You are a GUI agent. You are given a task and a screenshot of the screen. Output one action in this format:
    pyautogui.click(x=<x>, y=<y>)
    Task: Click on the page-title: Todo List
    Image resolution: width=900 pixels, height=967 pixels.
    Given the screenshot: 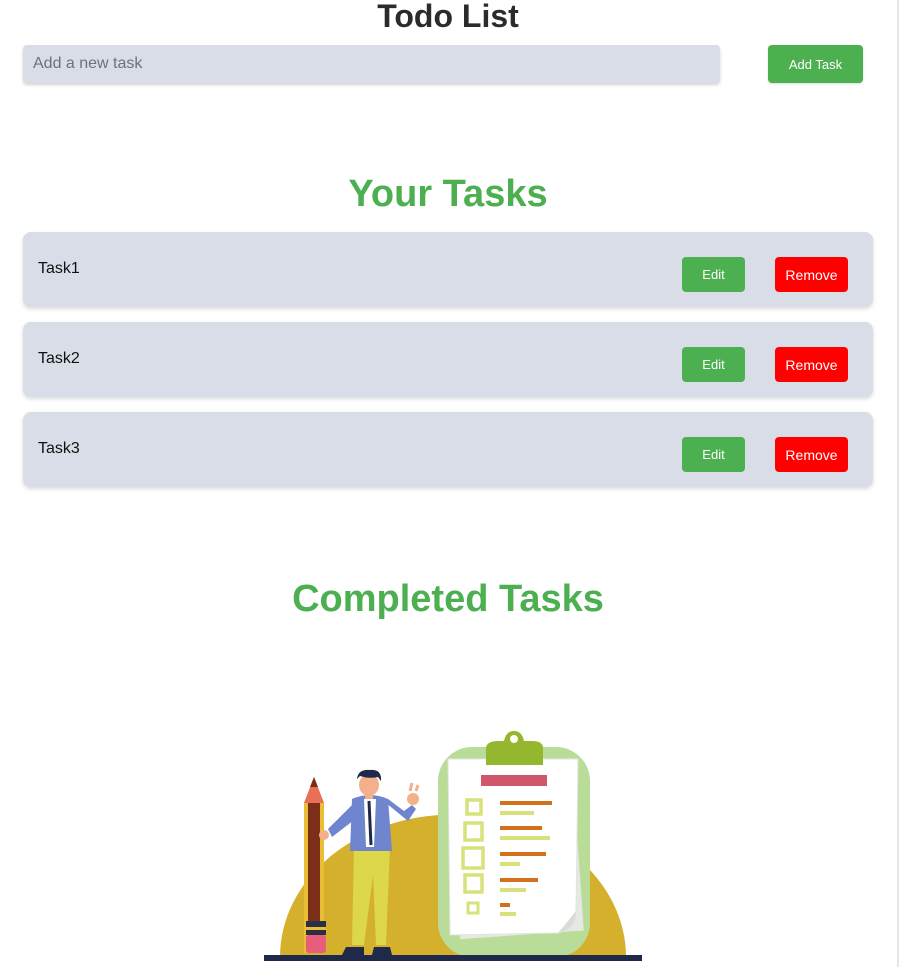 What is the action you would take?
    pyautogui.click(x=448, y=17)
    